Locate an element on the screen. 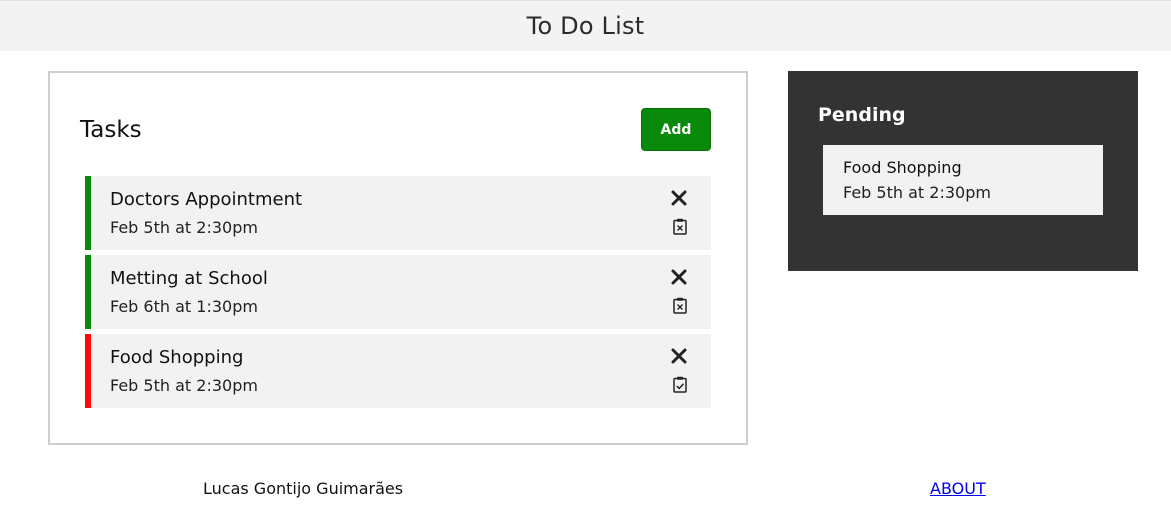 This screenshot has width=1171, height=508. add-task-button: Add is located at coordinates (676, 129).